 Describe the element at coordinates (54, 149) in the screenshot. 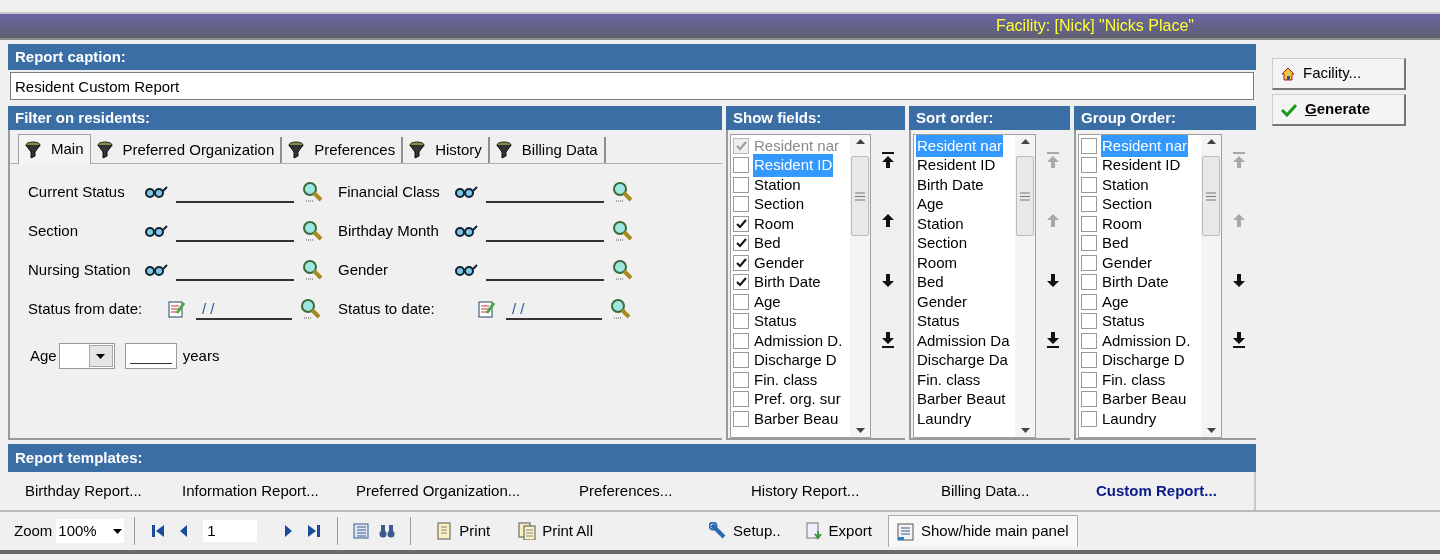

I see `filter-tab: Main` at that location.